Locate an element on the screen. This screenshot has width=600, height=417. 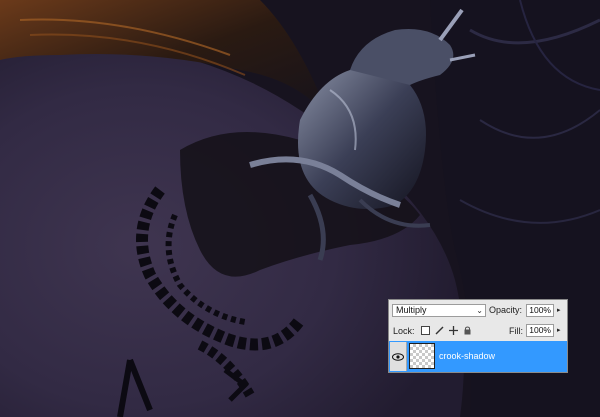
blend-row: Multiply ⌄ Opacity: 100% ▸ is located at coordinates (478, 311).